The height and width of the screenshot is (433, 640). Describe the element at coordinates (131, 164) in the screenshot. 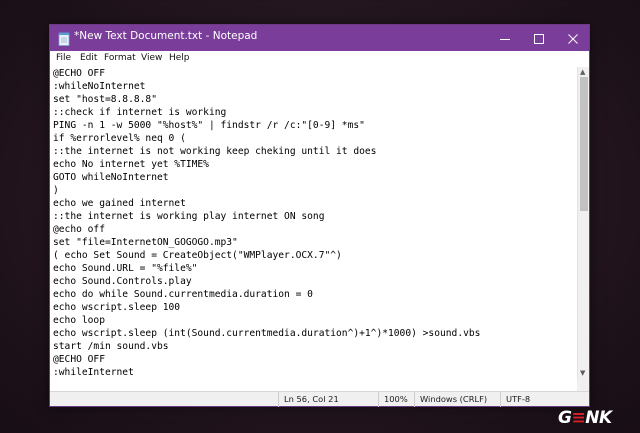

I see `editor-line: echo No internet yet %TIME%` at that location.